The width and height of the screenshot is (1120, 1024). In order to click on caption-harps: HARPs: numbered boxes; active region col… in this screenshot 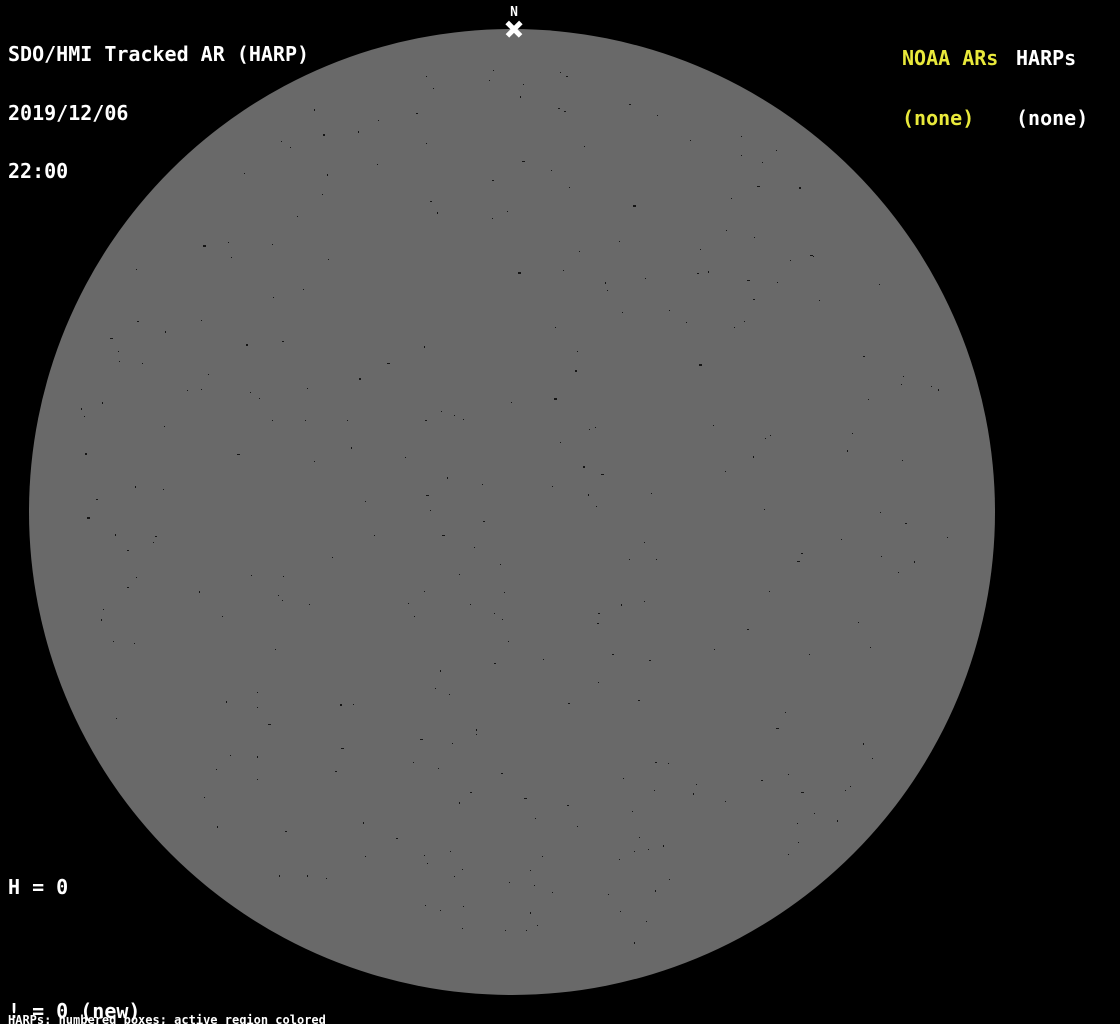, I will do `click(167, 1018)`.